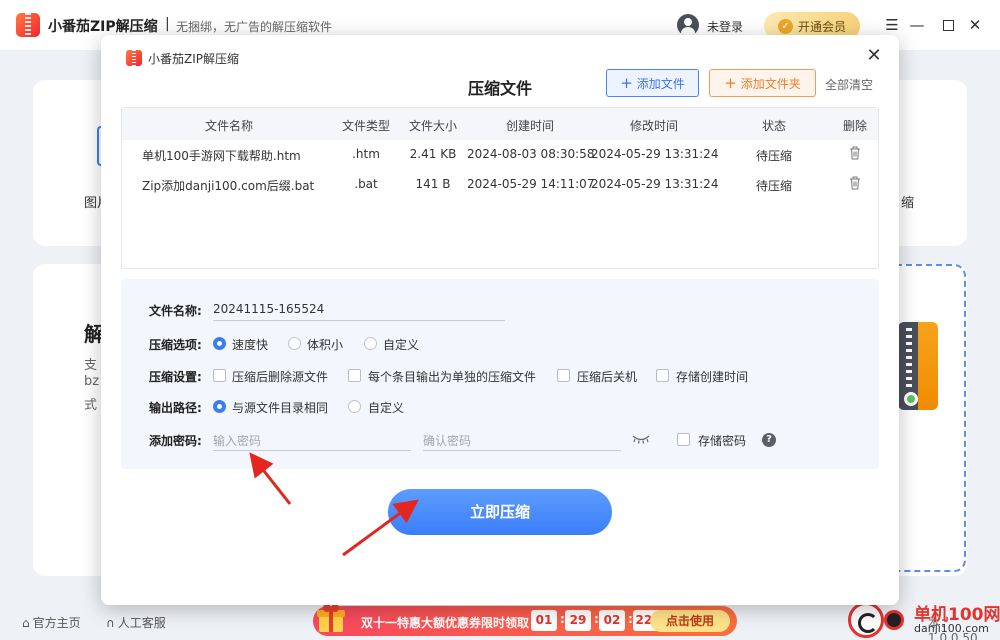 Image resolution: width=1000 pixels, height=640 pixels. I want to click on zip-knob-icon, so click(911, 399).